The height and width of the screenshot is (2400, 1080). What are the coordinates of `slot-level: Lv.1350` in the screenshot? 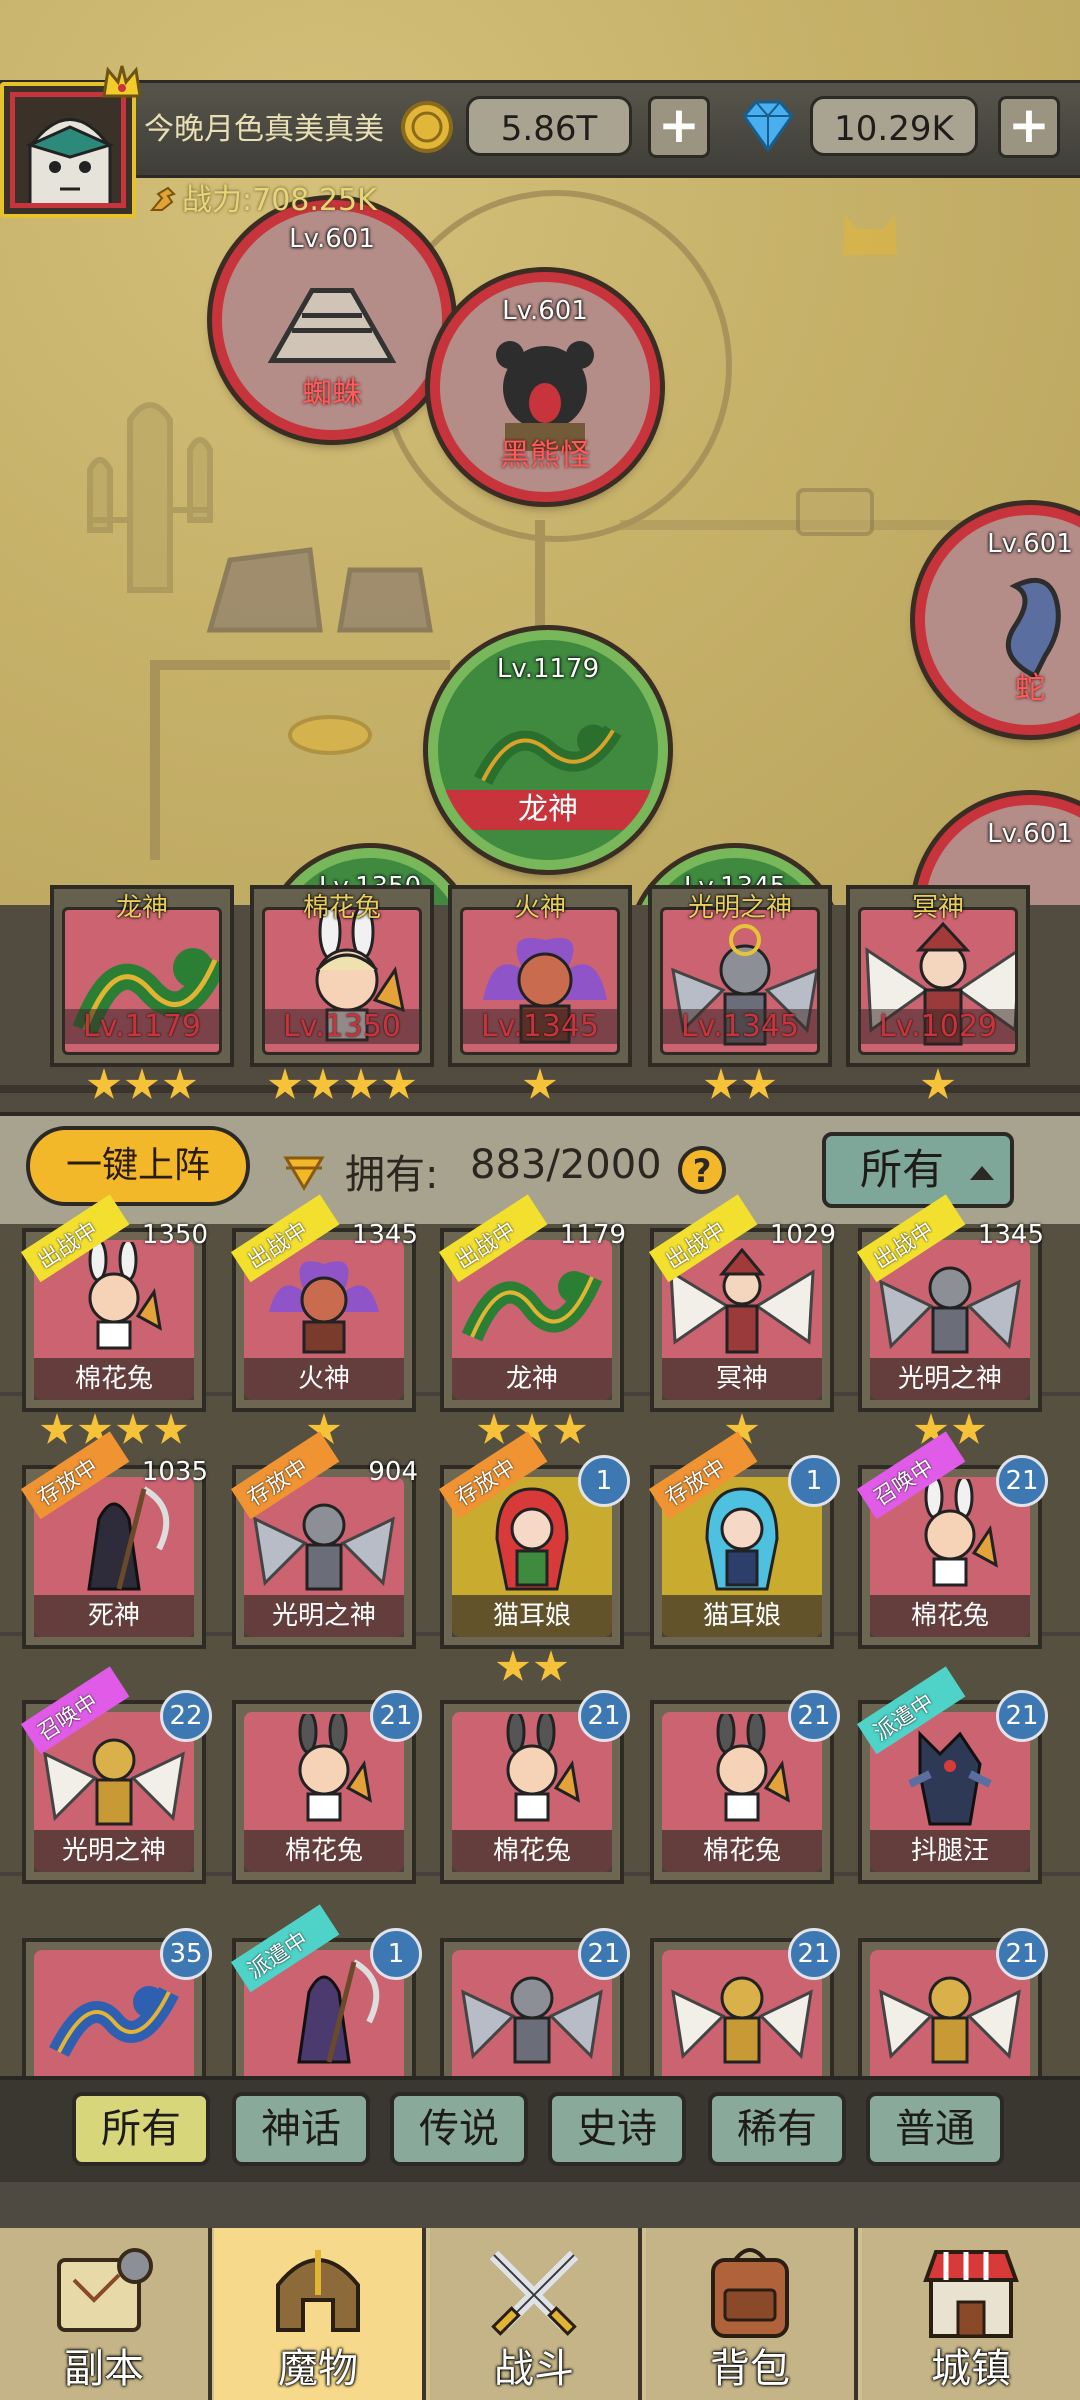 It's located at (342, 1026).